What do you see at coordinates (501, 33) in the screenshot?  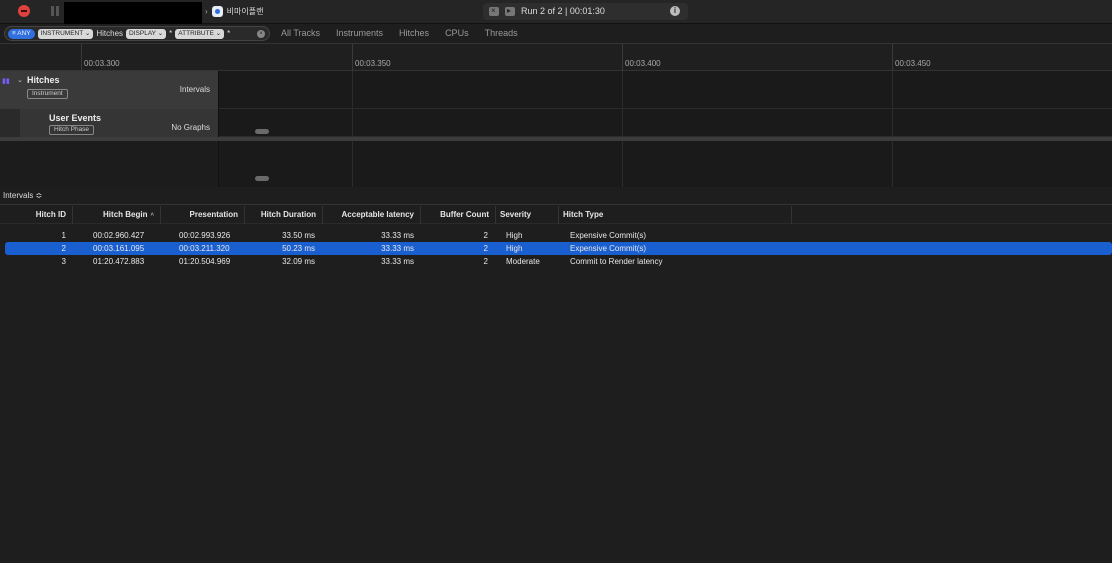 I see `tab-threads: Threads` at bounding box center [501, 33].